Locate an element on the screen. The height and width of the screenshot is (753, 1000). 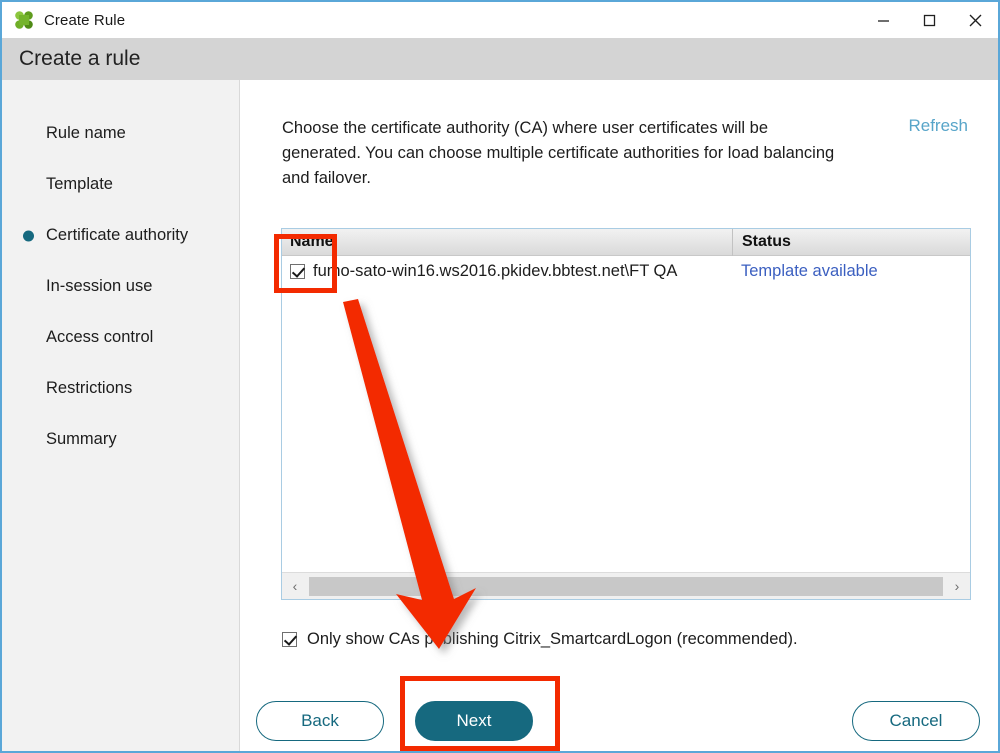
sidebar-item-certificate-authority: Certificate authority is located at coordinates (120, 235).